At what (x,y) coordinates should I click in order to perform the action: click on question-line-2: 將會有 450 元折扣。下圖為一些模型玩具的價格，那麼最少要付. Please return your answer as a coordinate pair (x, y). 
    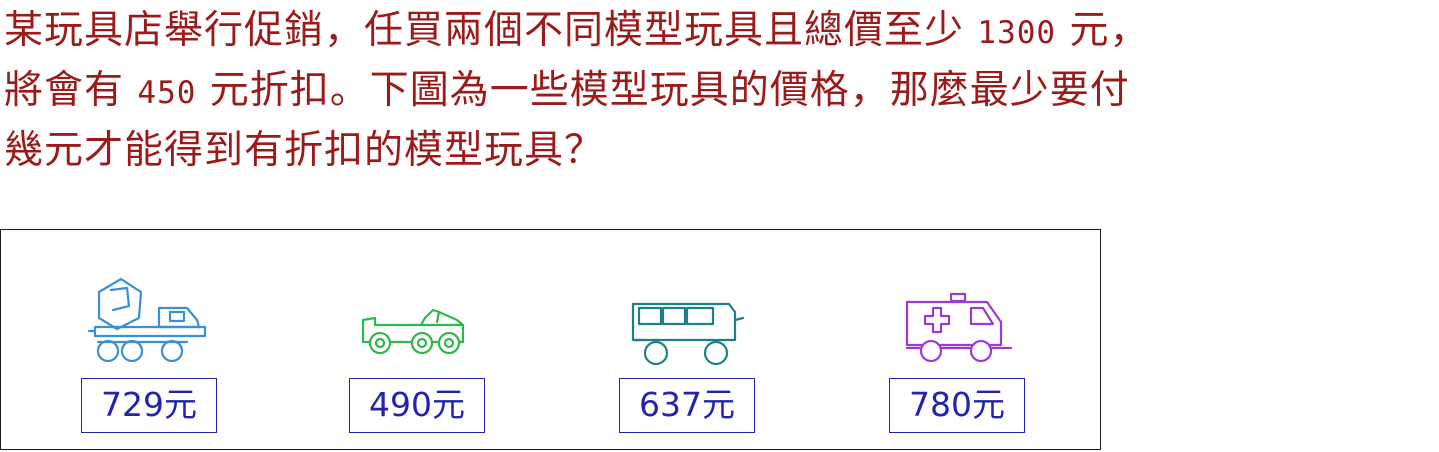
    Looking at the image, I should click on (567, 90).